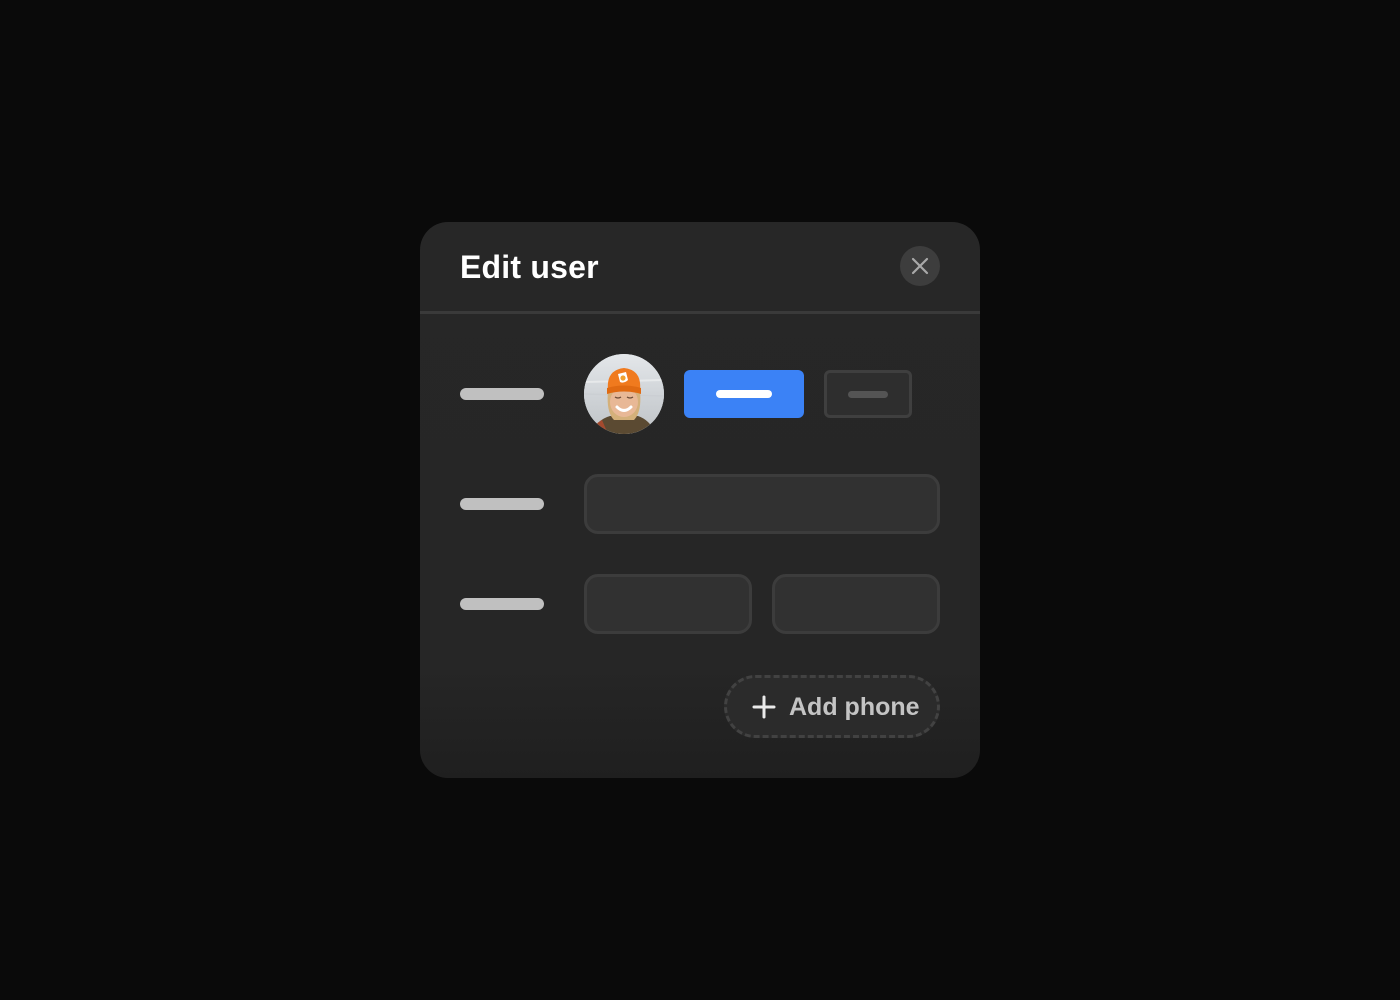  What do you see at coordinates (700, 268) in the screenshot?
I see `modal-header: Edit user` at bounding box center [700, 268].